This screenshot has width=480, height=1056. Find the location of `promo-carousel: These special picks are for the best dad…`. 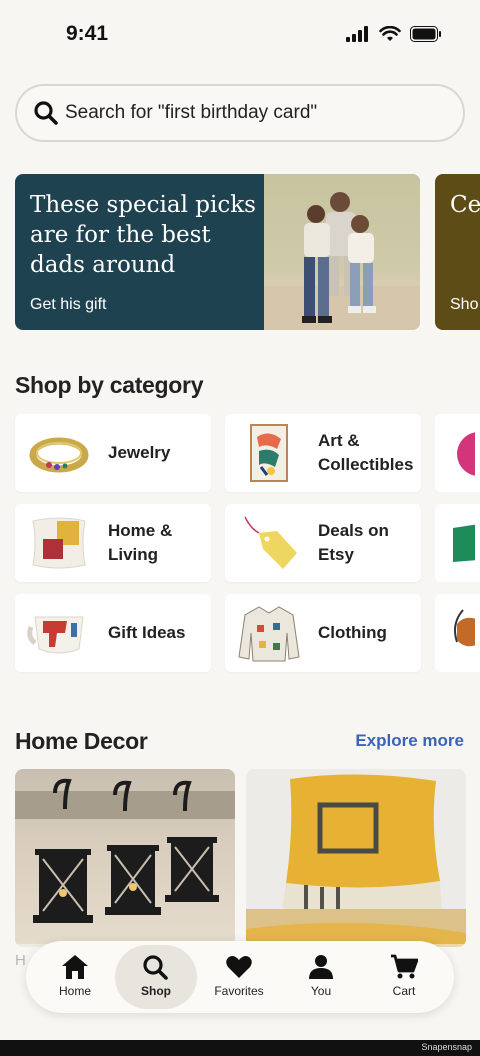

promo-carousel: These special picks are for the best dad… is located at coordinates (240, 253).